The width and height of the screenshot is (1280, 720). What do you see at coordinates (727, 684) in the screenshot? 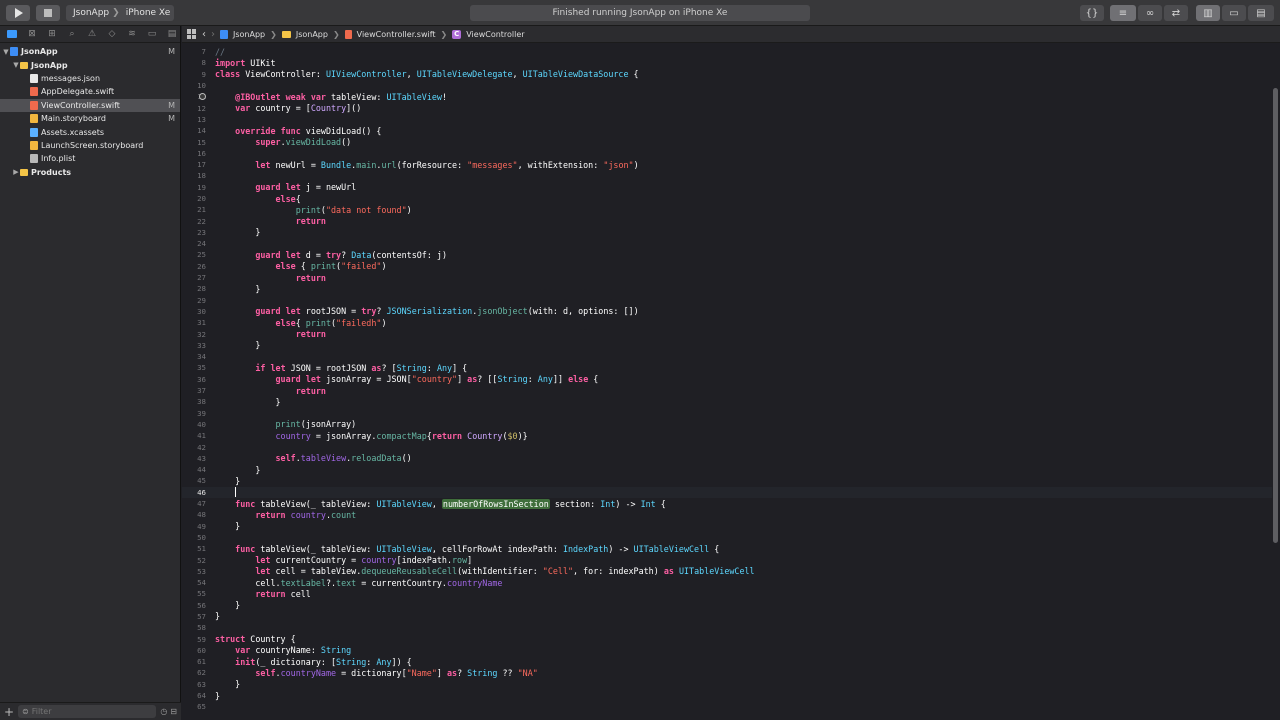
I see `code-line: 63 }` at bounding box center [727, 684].